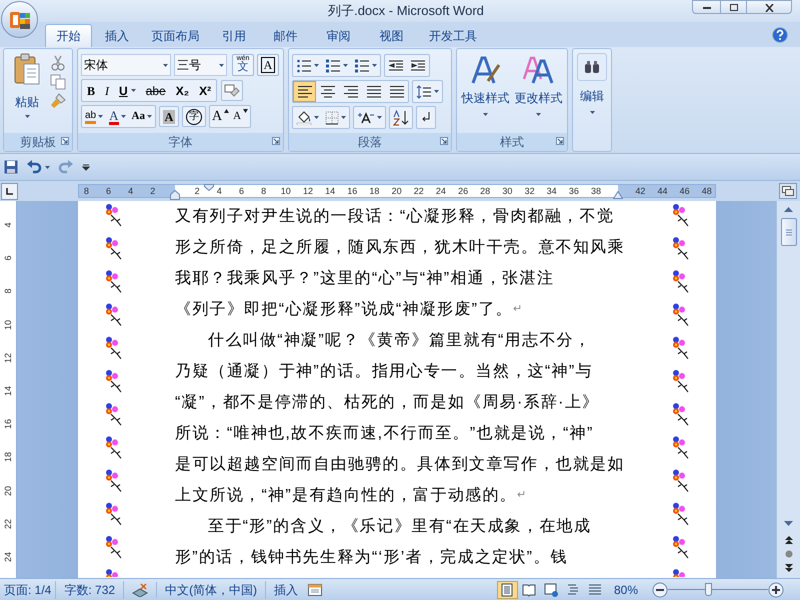 This screenshot has width=800, height=600. What do you see at coordinates (394, 216) in the screenshot?
I see `text-line: 又有列子对尹生说的一段话：“心凝形释，骨肉都融，不觉` at bounding box center [394, 216].